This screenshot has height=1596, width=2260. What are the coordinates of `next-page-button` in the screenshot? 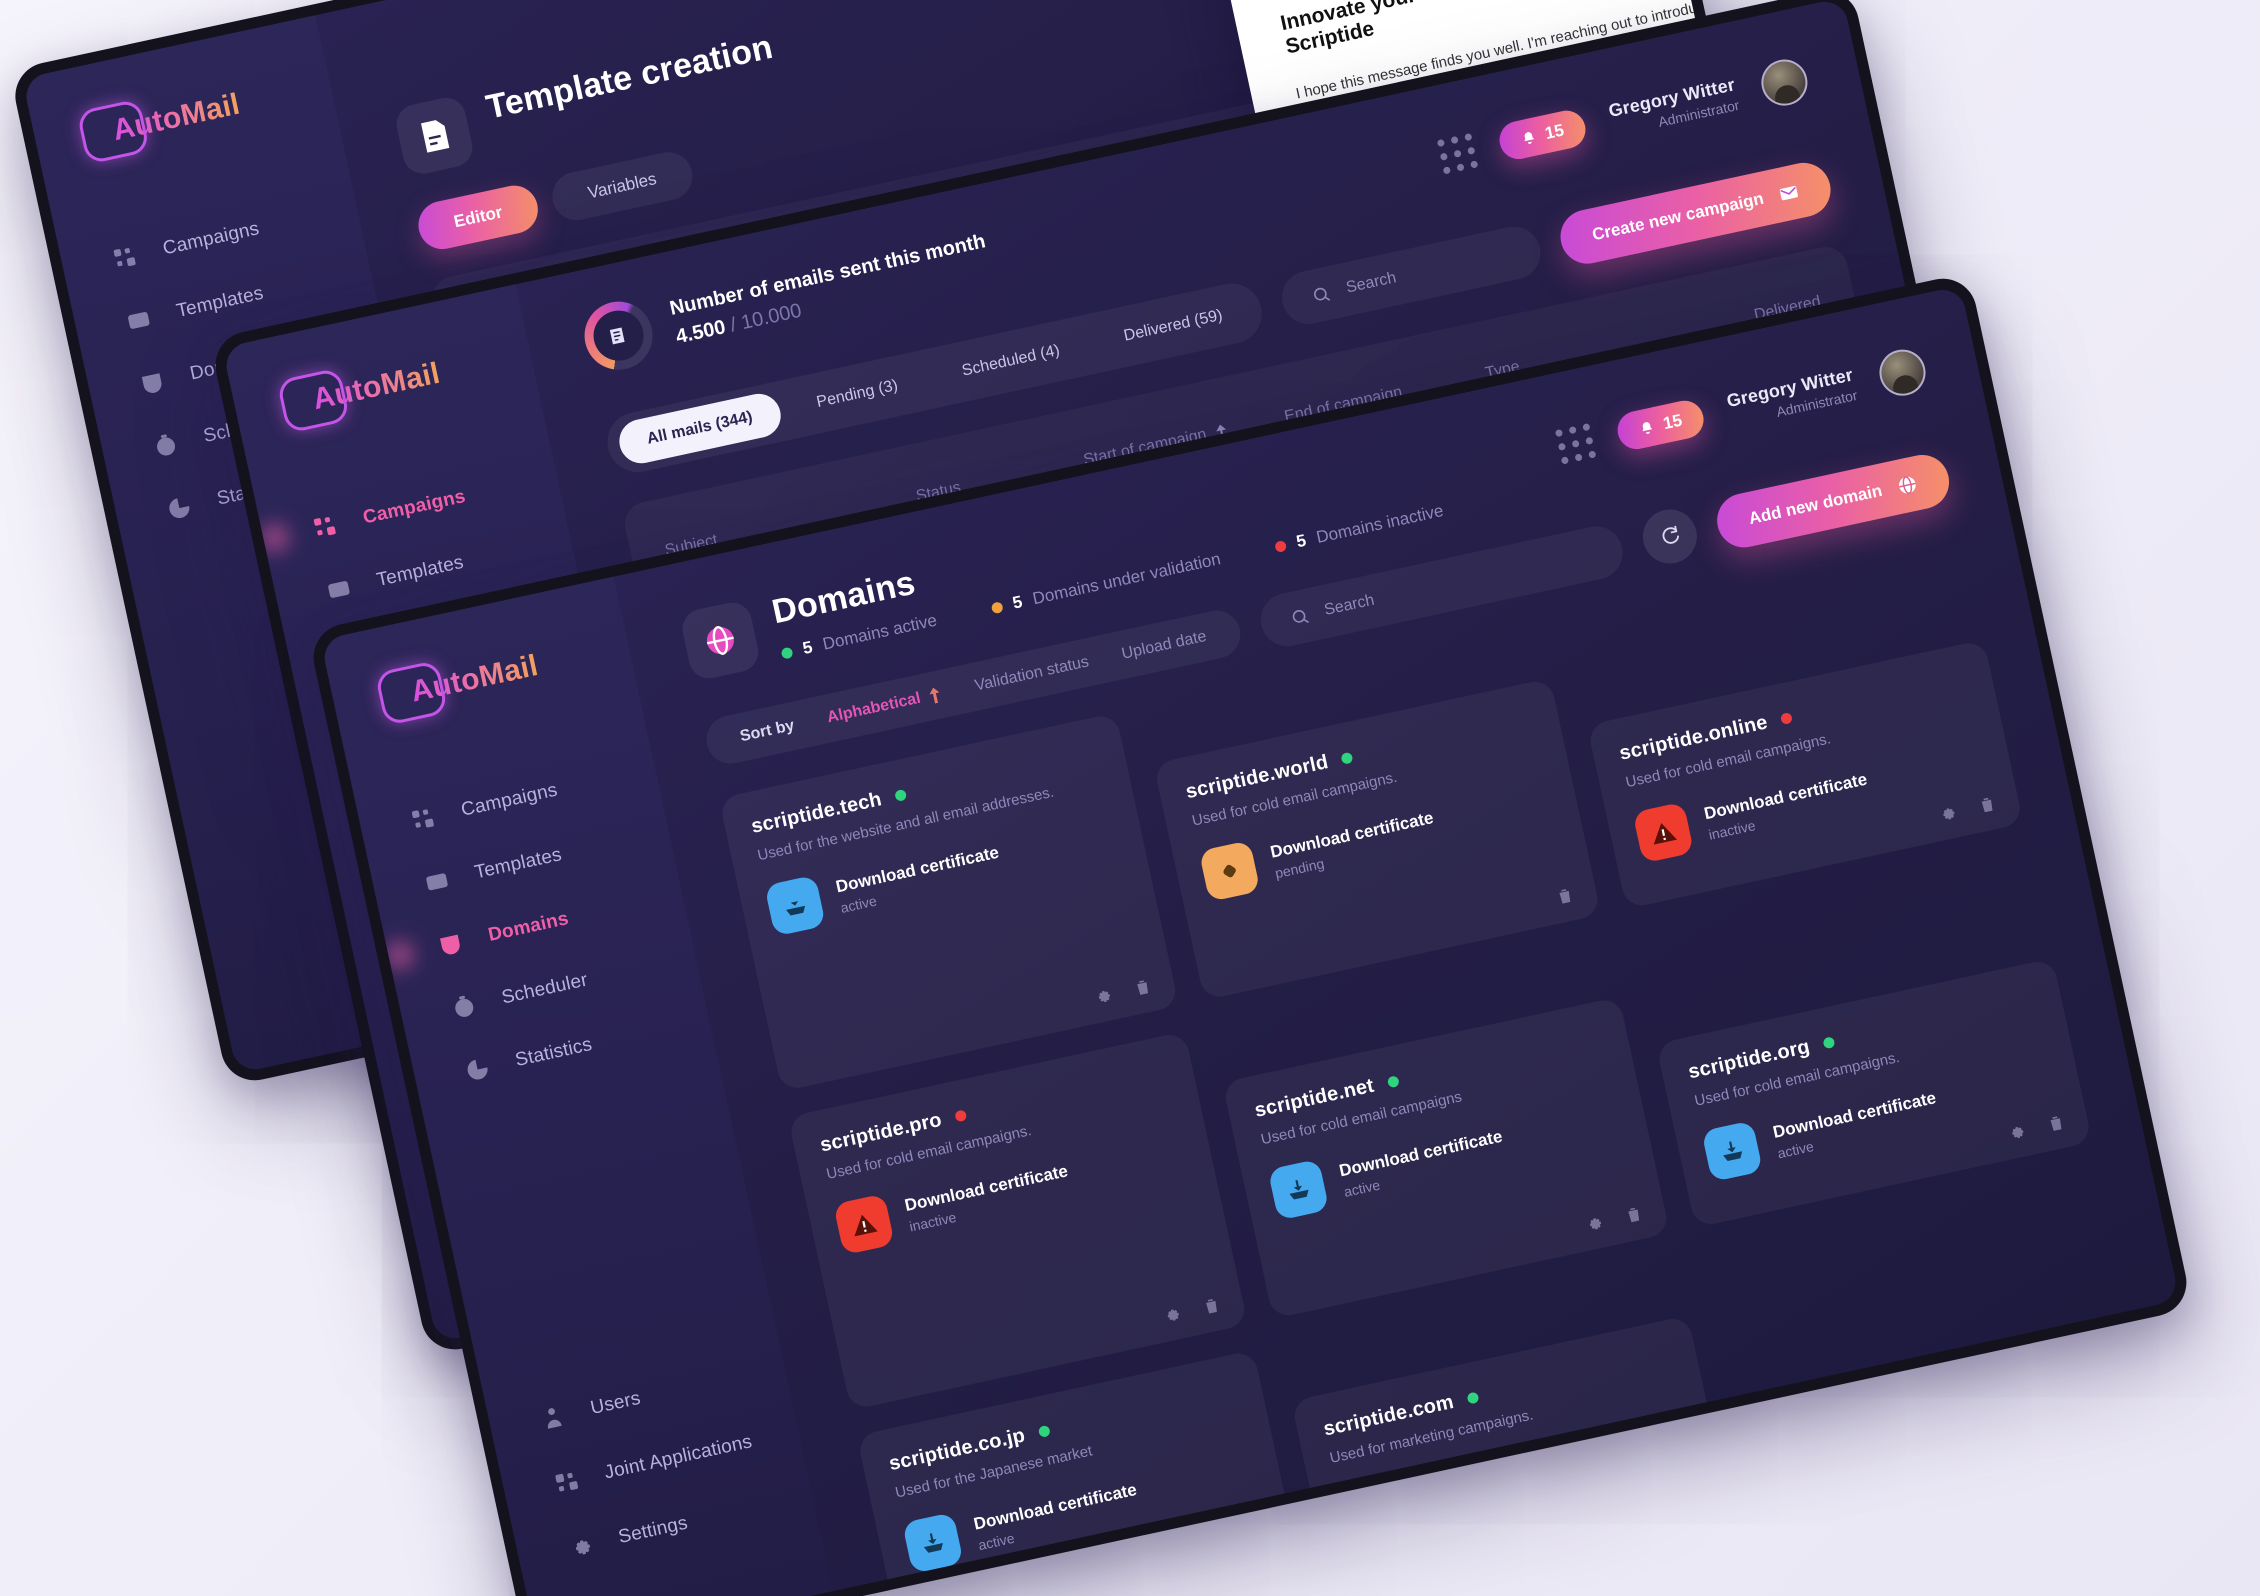 It's located at (1569, 1585).